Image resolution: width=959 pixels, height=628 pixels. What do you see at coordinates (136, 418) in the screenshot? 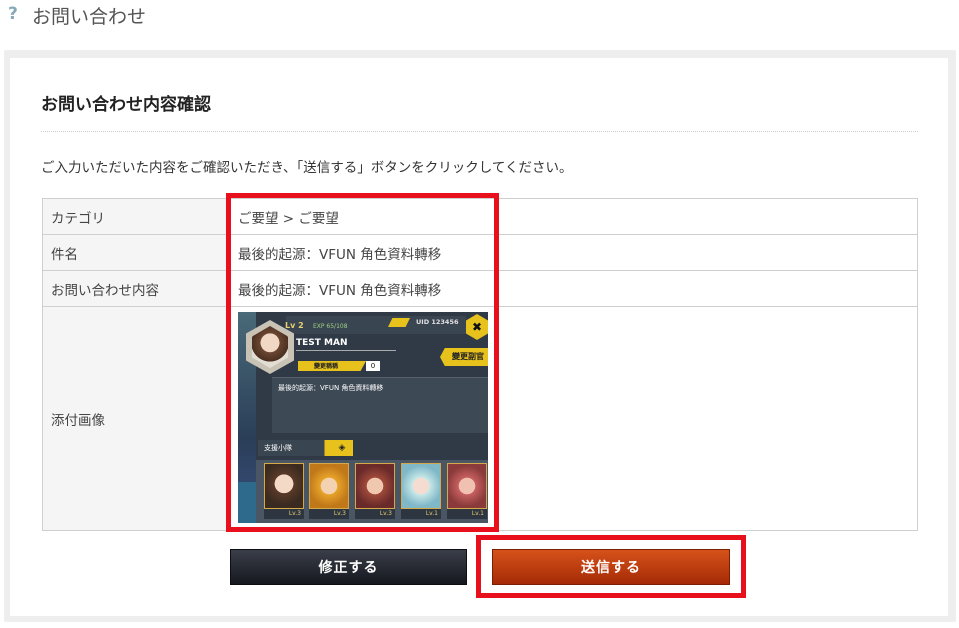
I see `row-label-attachment: 添付画像` at bounding box center [136, 418].